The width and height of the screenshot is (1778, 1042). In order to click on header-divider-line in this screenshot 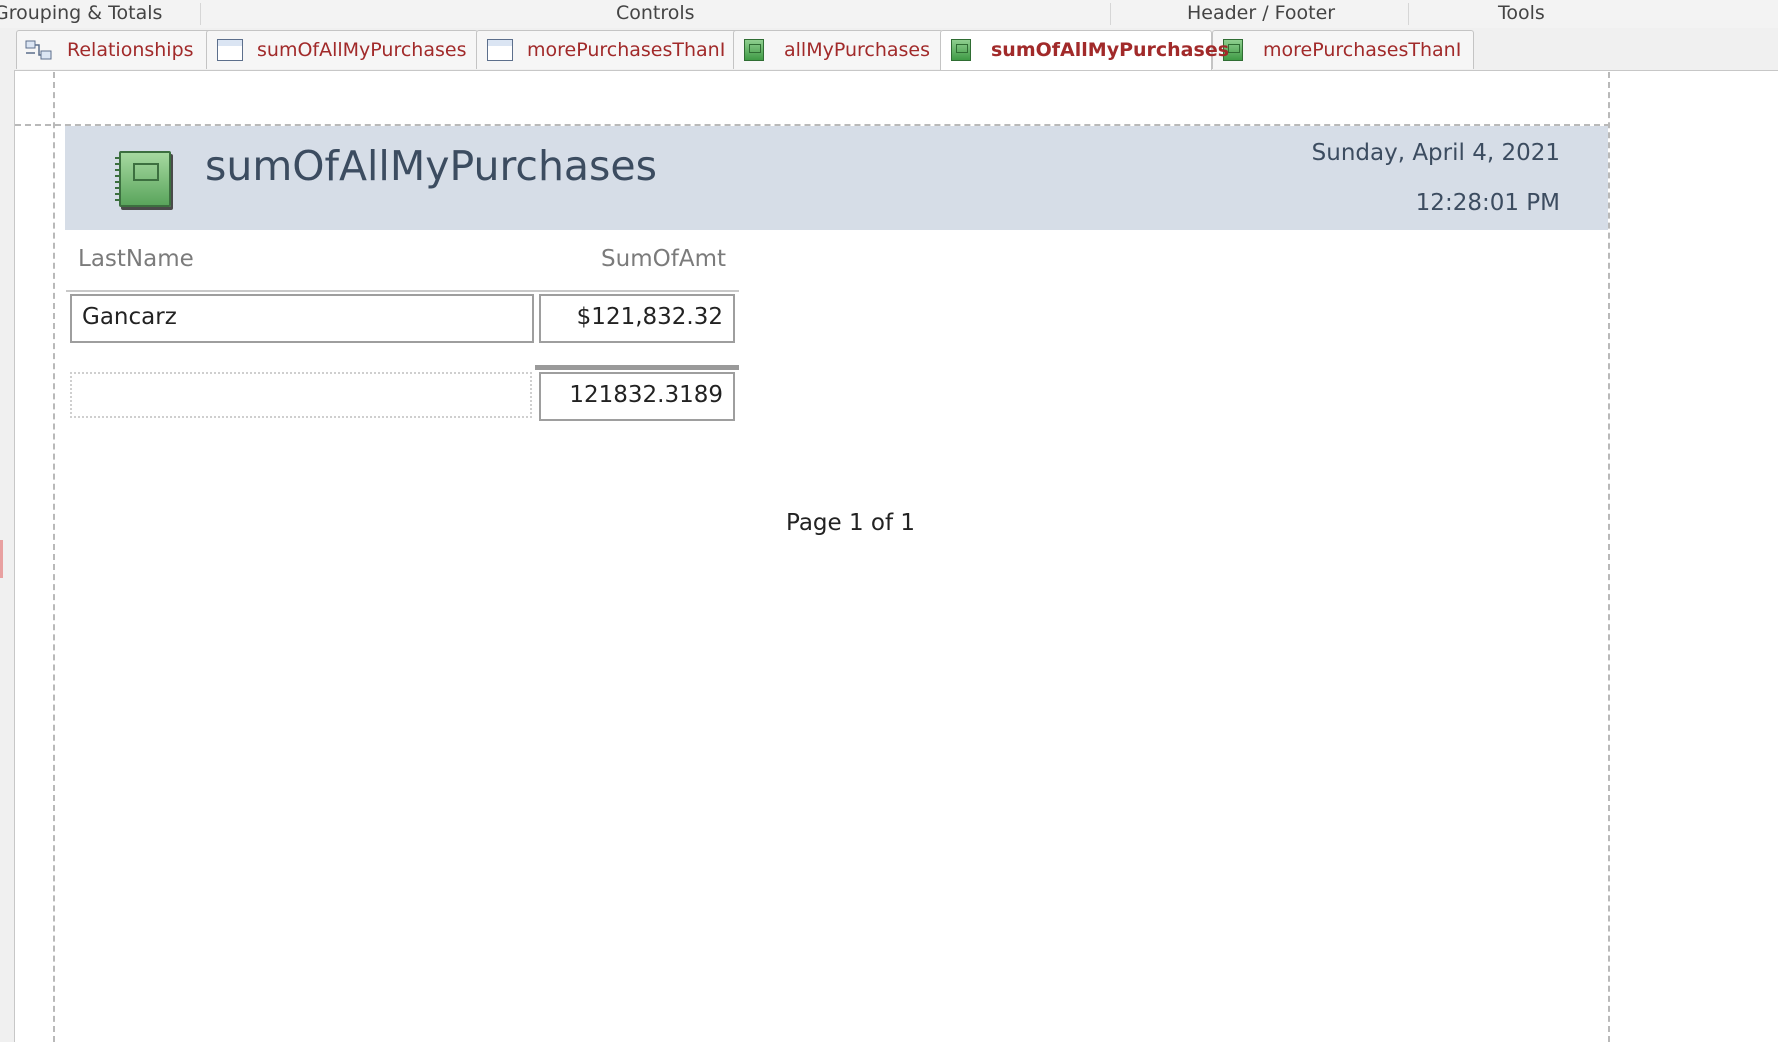, I will do `click(402, 291)`.